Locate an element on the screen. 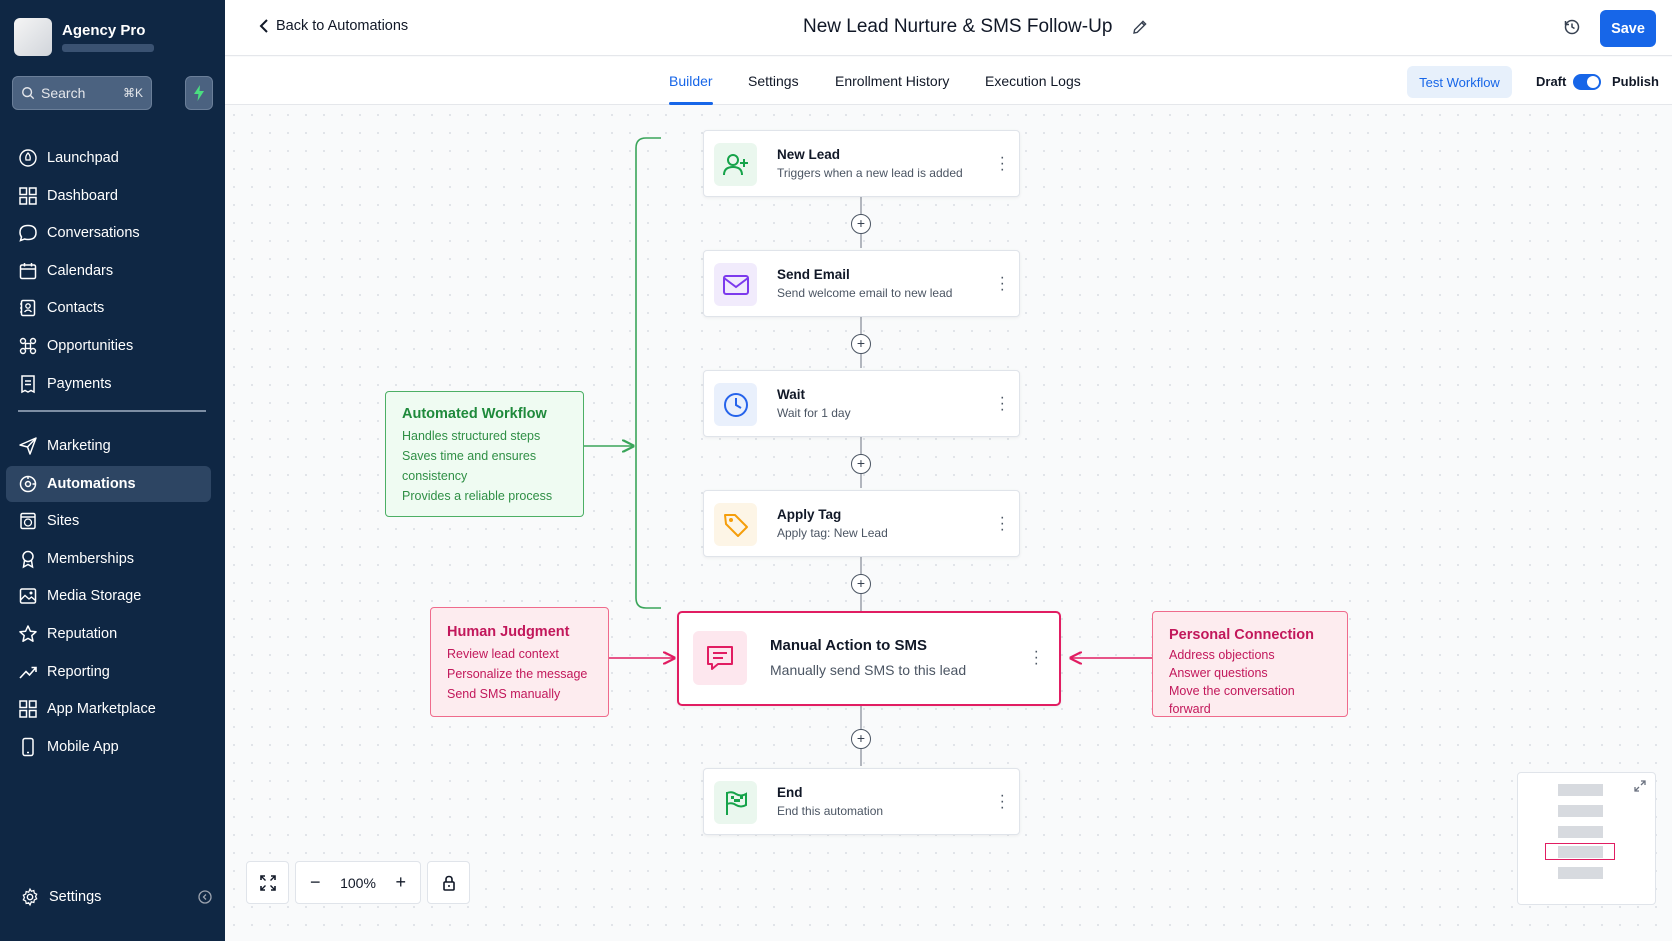 The height and width of the screenshot is (941, 1672). note-line: Address objections is located at coordinates (1222, 655).